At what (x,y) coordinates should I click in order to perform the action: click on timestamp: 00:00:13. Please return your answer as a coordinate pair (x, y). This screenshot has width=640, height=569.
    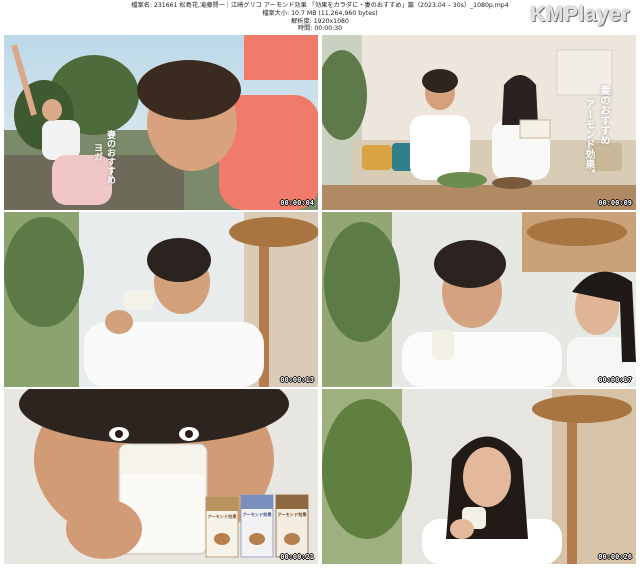
    Looking at the image, I should click on (297, 380).